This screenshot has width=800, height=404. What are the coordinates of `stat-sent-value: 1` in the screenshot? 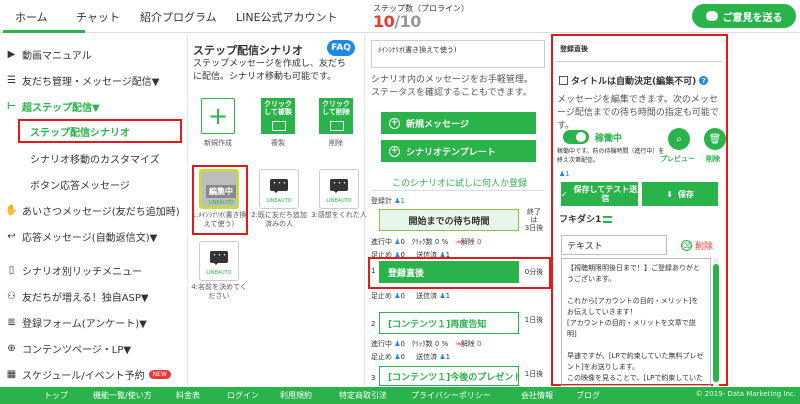 It's located at (448, 296).